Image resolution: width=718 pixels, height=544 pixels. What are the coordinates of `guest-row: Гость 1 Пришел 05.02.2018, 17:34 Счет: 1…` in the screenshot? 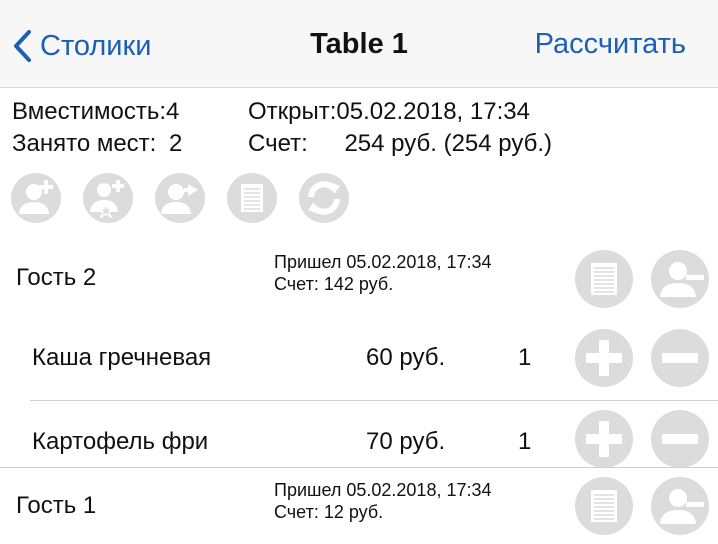 It's located at (359, 506).